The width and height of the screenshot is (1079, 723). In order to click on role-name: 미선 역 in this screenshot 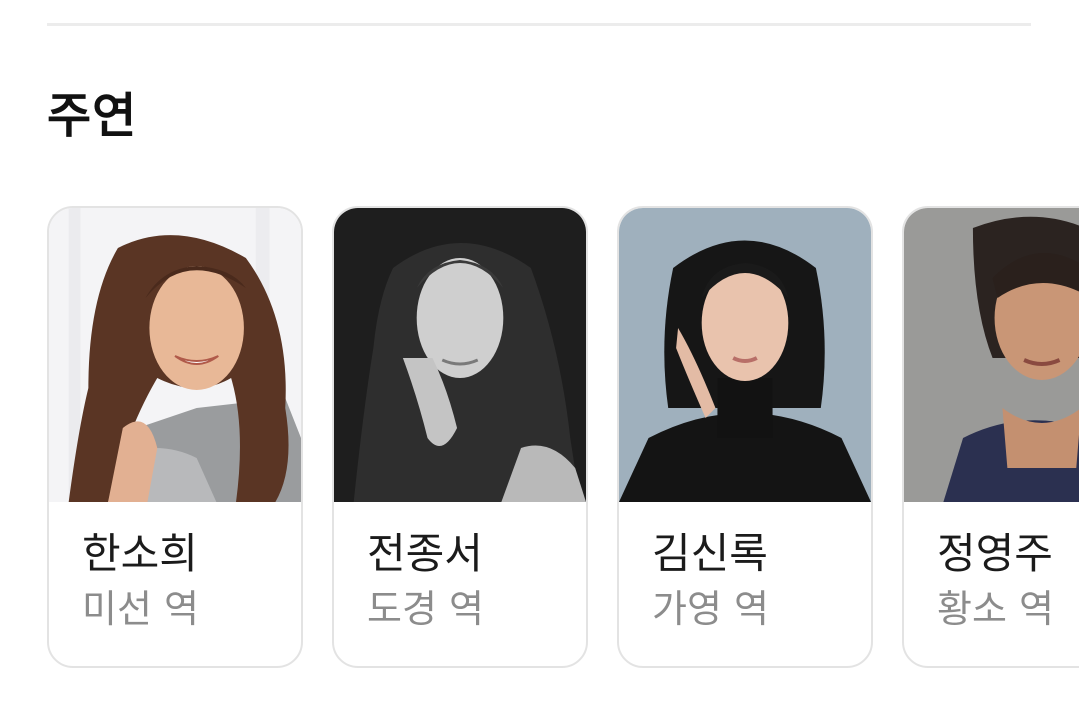, I will do `click(140, 609)`.